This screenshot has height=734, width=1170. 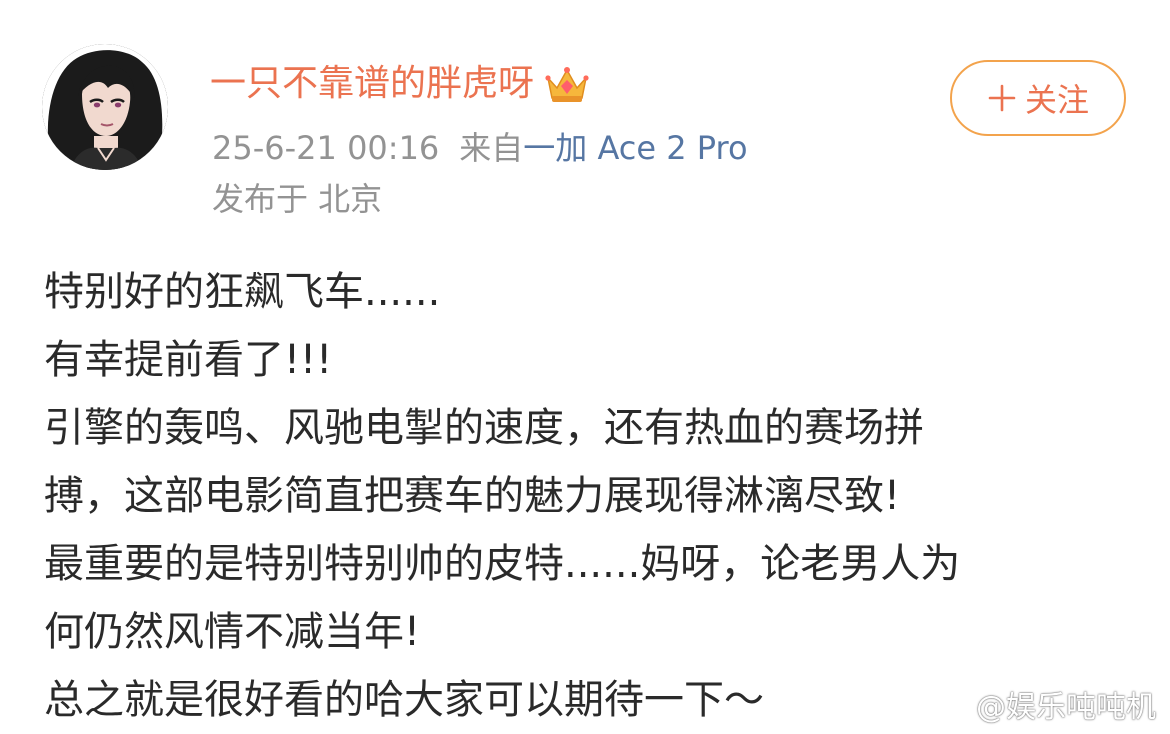 I want to click on weibo-logo-icon, so click(x=948, y=706).